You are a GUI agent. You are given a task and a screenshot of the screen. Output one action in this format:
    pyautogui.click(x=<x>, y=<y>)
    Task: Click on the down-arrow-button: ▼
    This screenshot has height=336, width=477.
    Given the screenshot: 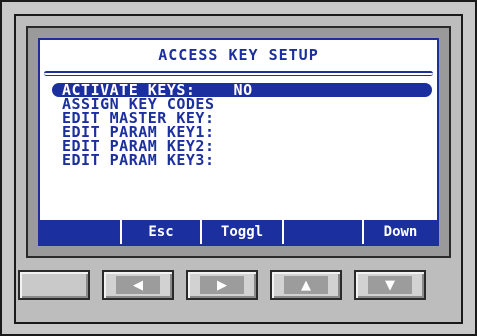 What is the action you would take?
    pyautogui.click(x=390, y=285)
    